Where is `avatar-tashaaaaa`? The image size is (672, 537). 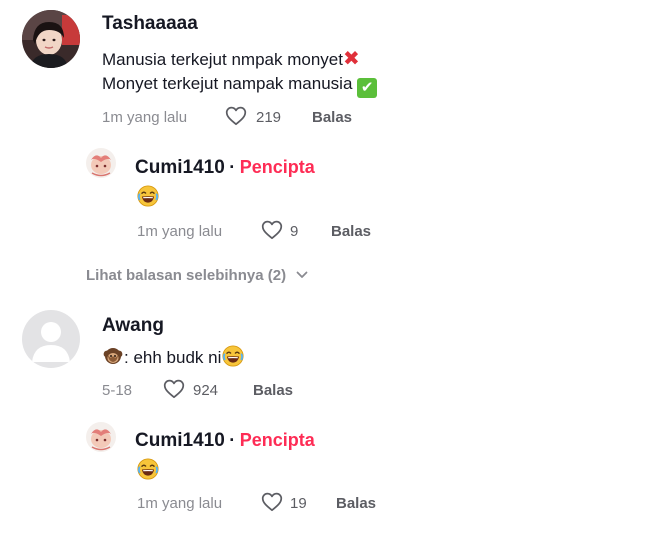 avatar-tashaaaaa is located at coordinates (51, 39).